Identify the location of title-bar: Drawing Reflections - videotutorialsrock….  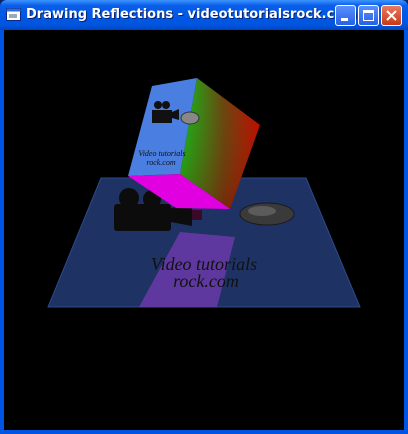
(204, 15).